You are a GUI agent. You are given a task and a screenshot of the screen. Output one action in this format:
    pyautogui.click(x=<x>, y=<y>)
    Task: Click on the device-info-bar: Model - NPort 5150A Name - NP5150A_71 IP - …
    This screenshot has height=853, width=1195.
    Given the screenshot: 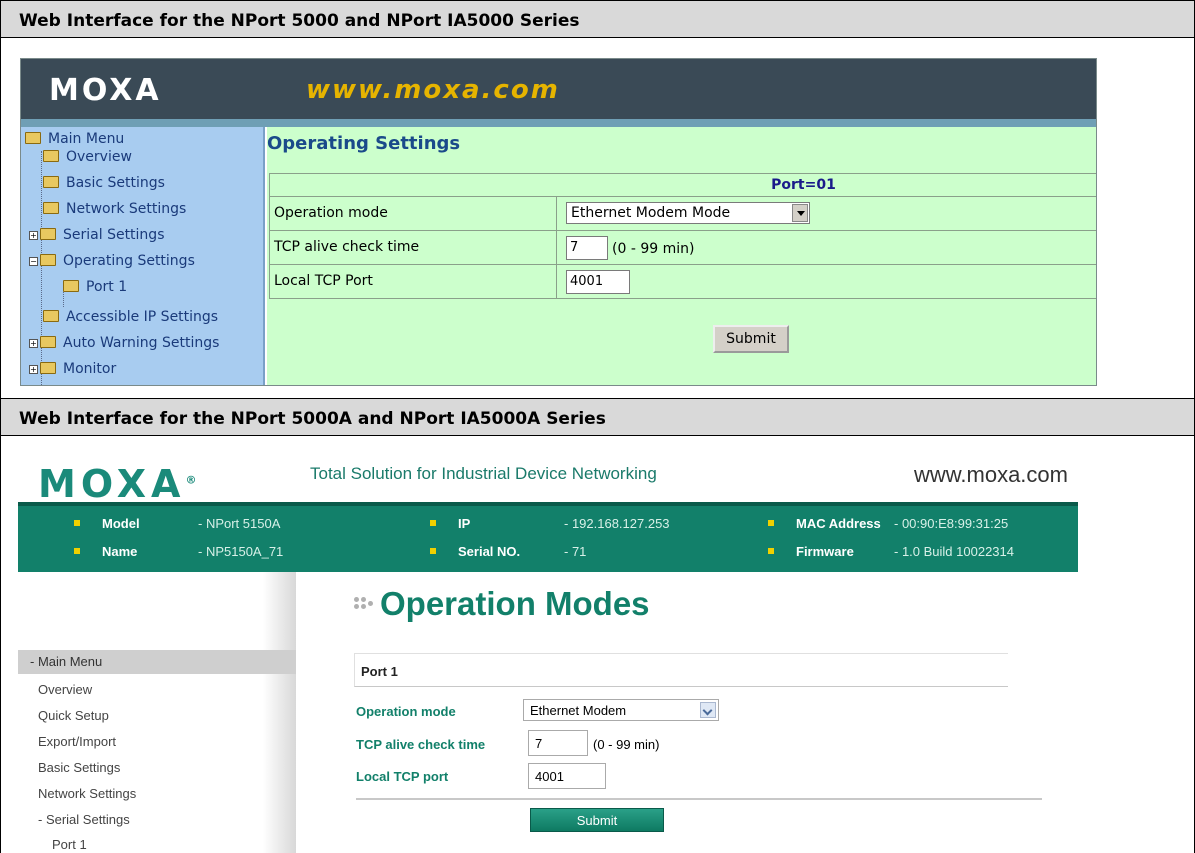 What is the action you would take?
    pyautogui.click(x=548, y=537)
    